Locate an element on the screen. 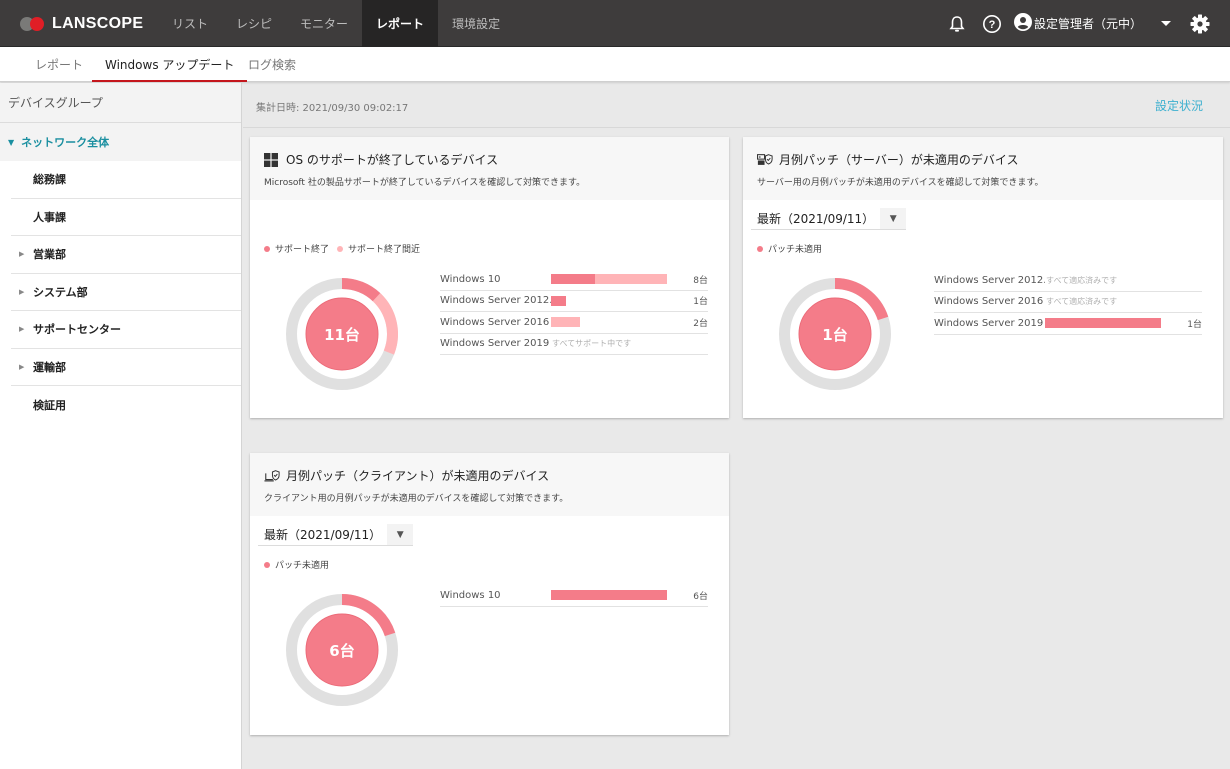 This screenshot has height=769, width=1230. gear-icon is located at coordinates (1200, 24).